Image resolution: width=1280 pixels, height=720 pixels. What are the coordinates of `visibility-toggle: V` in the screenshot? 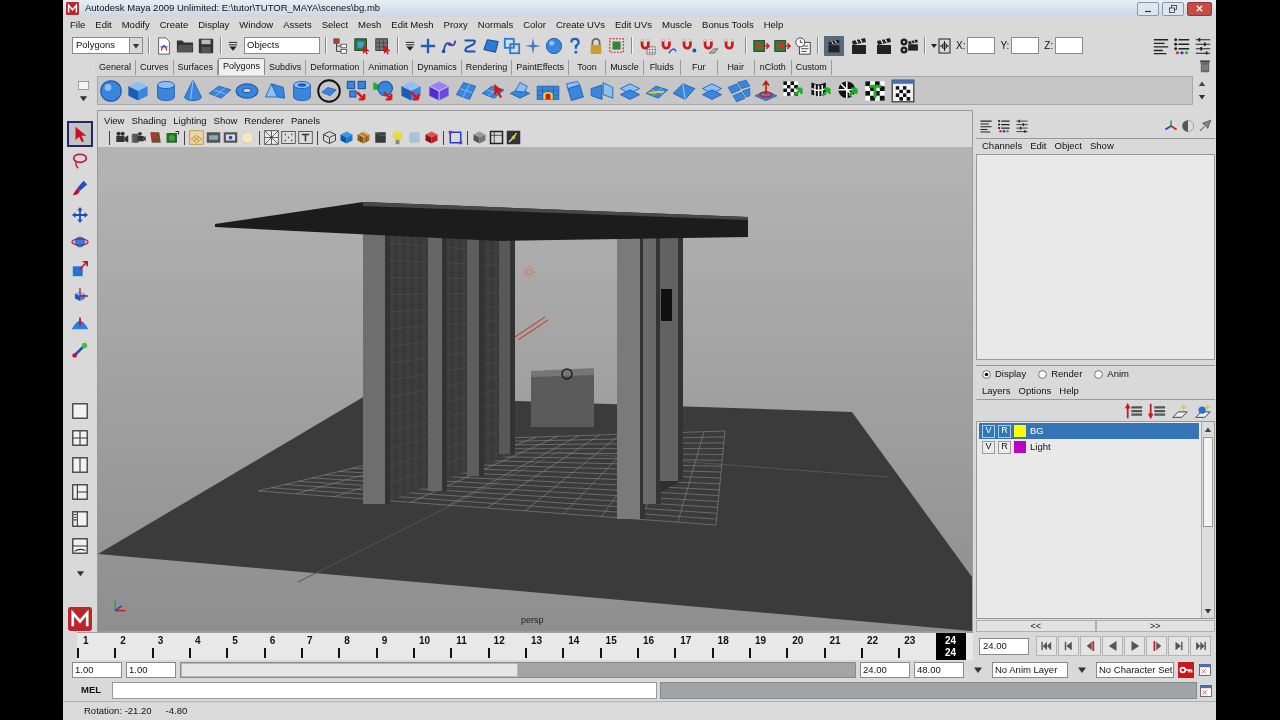 It's located at (988, 431).